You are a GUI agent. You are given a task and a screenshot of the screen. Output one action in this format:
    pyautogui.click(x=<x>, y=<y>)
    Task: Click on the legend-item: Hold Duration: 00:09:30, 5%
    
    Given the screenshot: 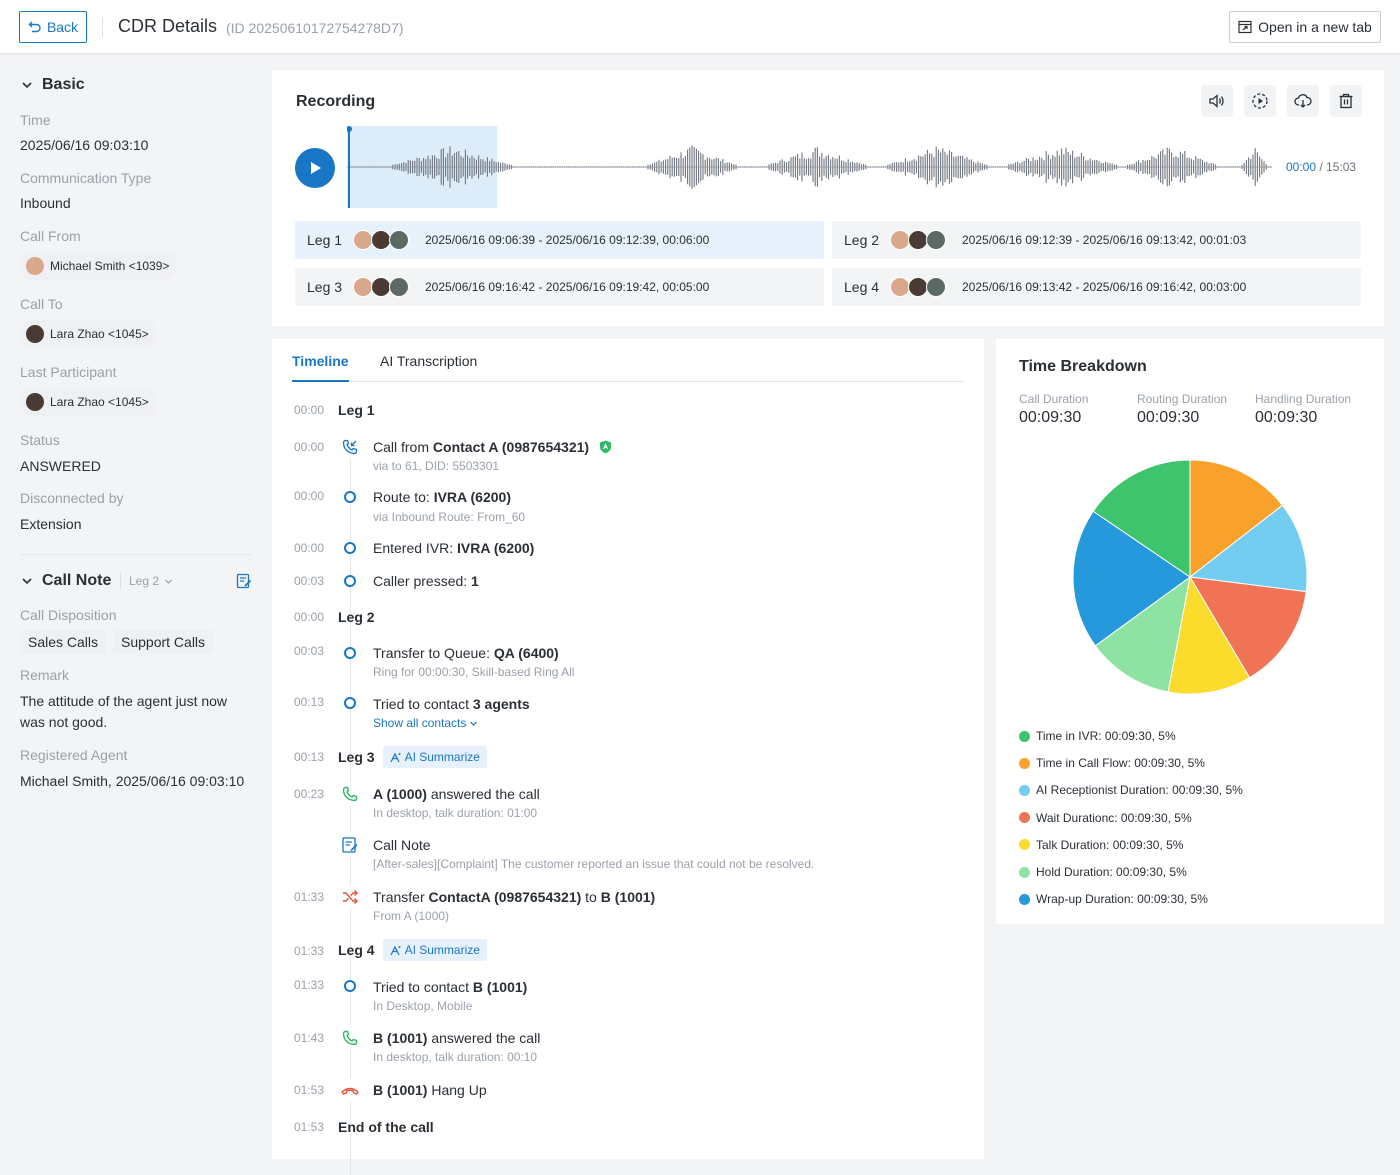 What is the action you would take?
    pyautogui.click(x=1103, y=872)
    